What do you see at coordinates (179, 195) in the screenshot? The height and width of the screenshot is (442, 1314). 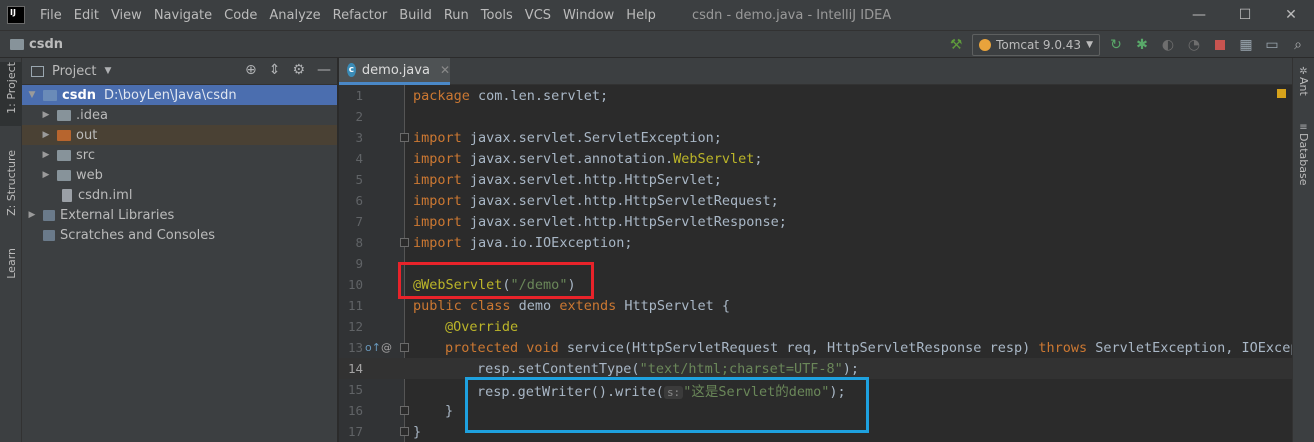 I see `tree-item-csdn-iml: csdn.iml` at bounding box center [179, 195].